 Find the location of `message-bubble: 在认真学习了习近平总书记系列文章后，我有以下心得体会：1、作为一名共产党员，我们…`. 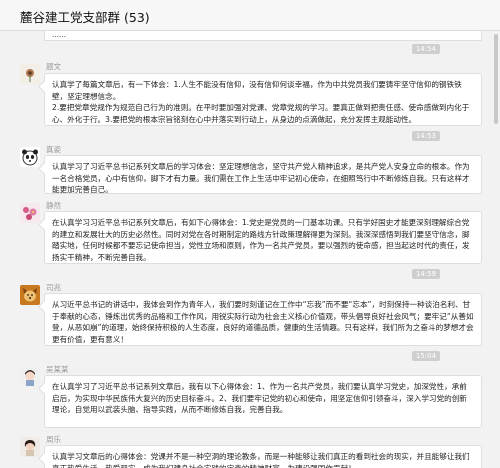

message-bubble: 在认真学习了习近平总书记系列文章后，我有以下心得体会：1、作为一名共产党员，我们… is located at coordinates (263, 401).